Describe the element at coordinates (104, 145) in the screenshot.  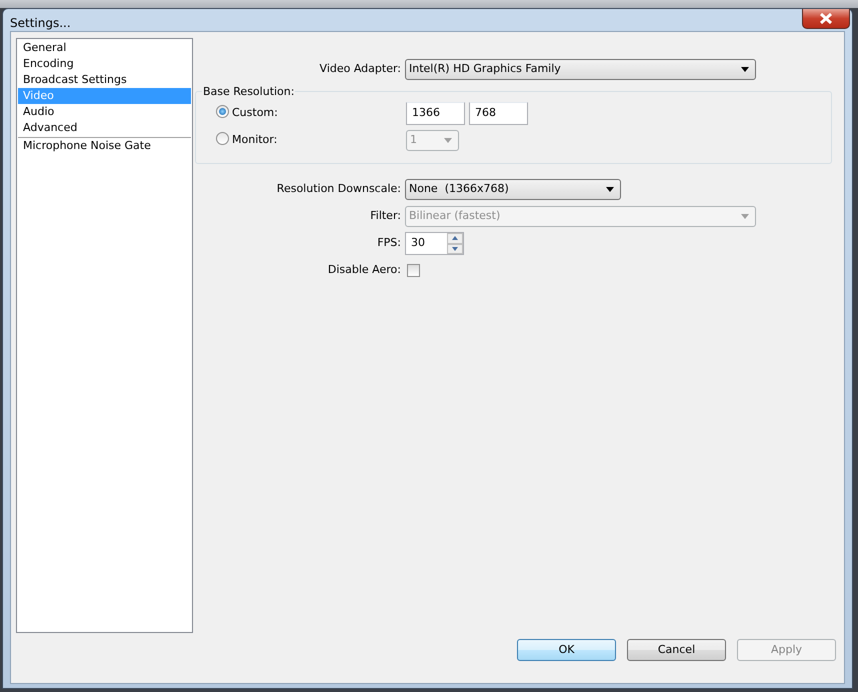
I see `sidebar-item: Microphone Noise Gate` at that location.